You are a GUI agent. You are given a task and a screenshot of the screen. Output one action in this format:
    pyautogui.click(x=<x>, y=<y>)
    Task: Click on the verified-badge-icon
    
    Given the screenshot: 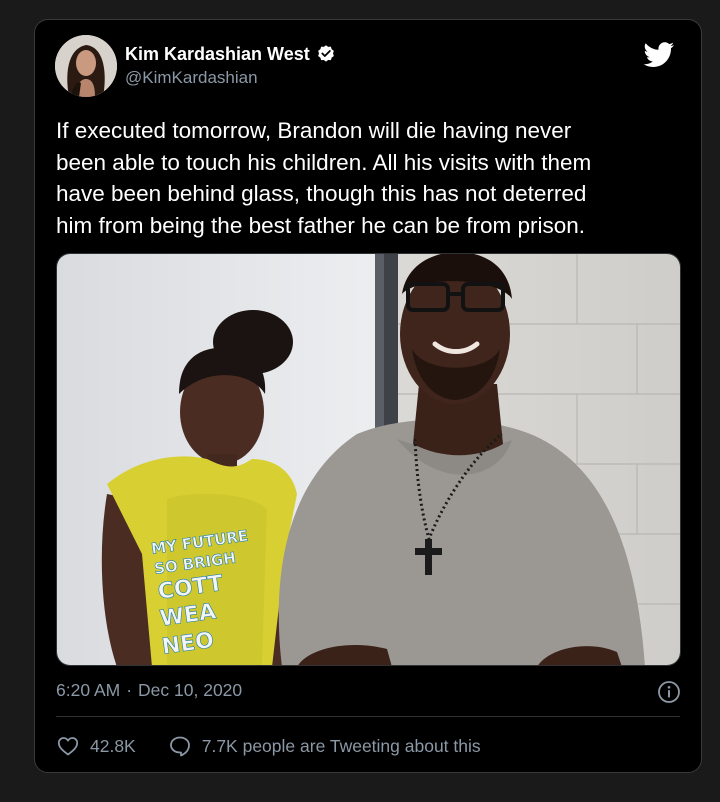 What is the action you would take?
    pyautogui.click(x=326, y=54)
    